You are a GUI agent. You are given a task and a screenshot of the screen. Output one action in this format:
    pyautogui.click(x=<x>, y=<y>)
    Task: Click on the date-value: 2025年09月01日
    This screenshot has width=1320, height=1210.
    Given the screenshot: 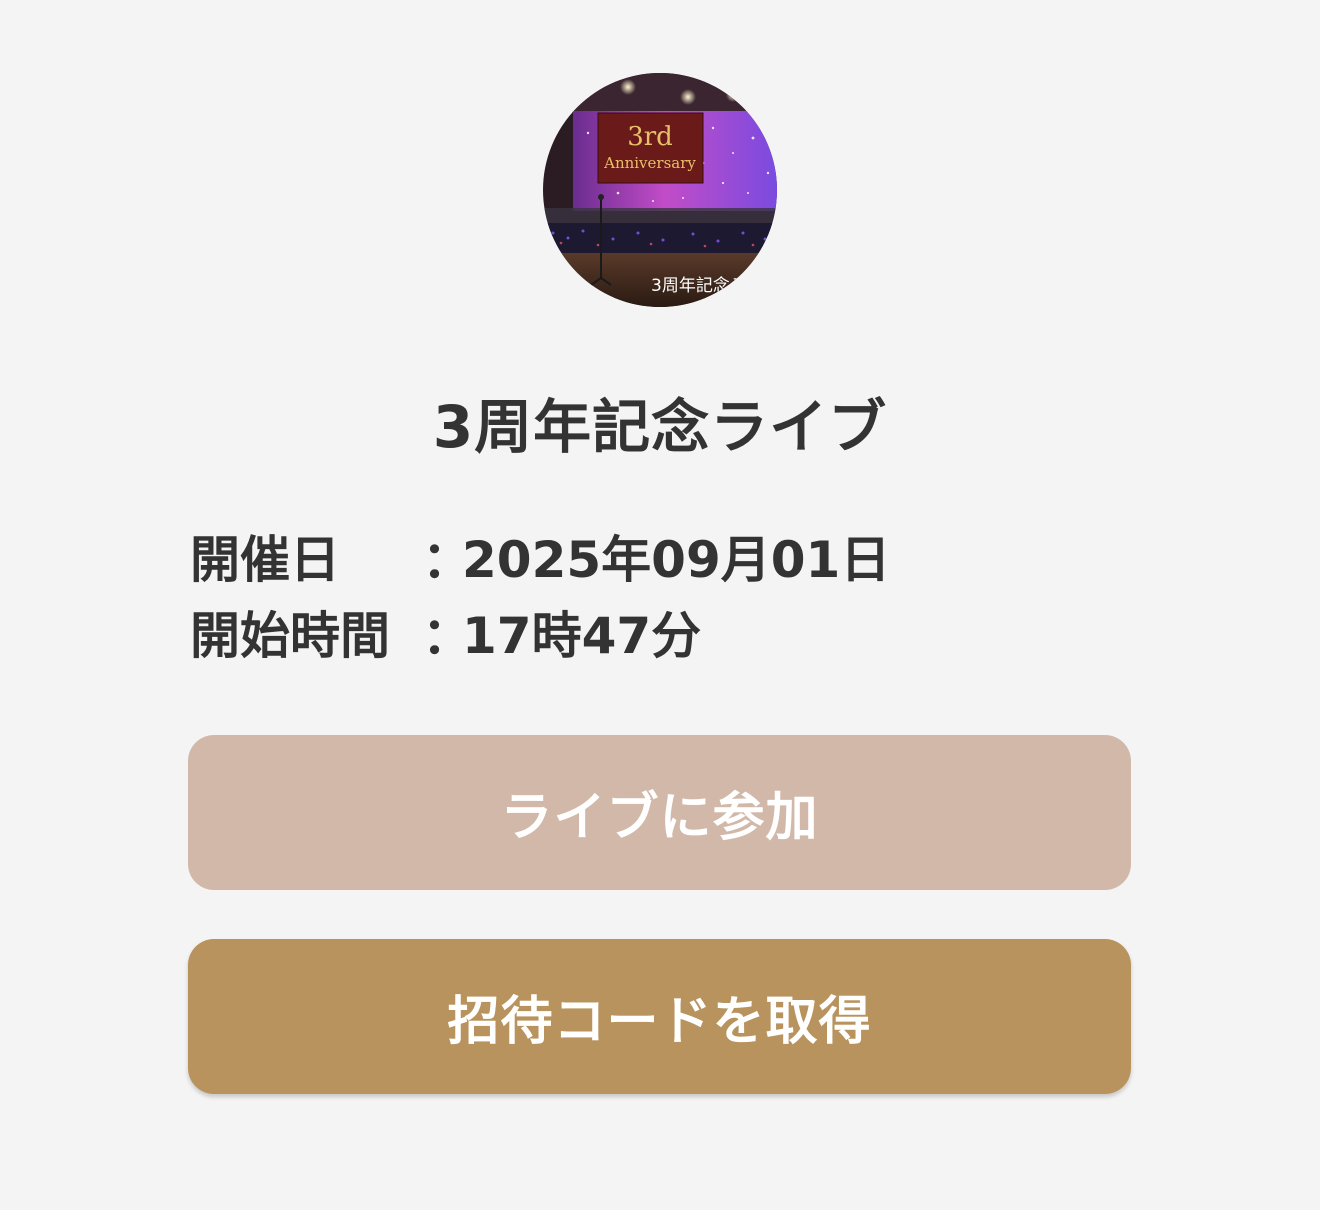 What is the action you would take?
    pyautogui.click(x=676, y=560)
    